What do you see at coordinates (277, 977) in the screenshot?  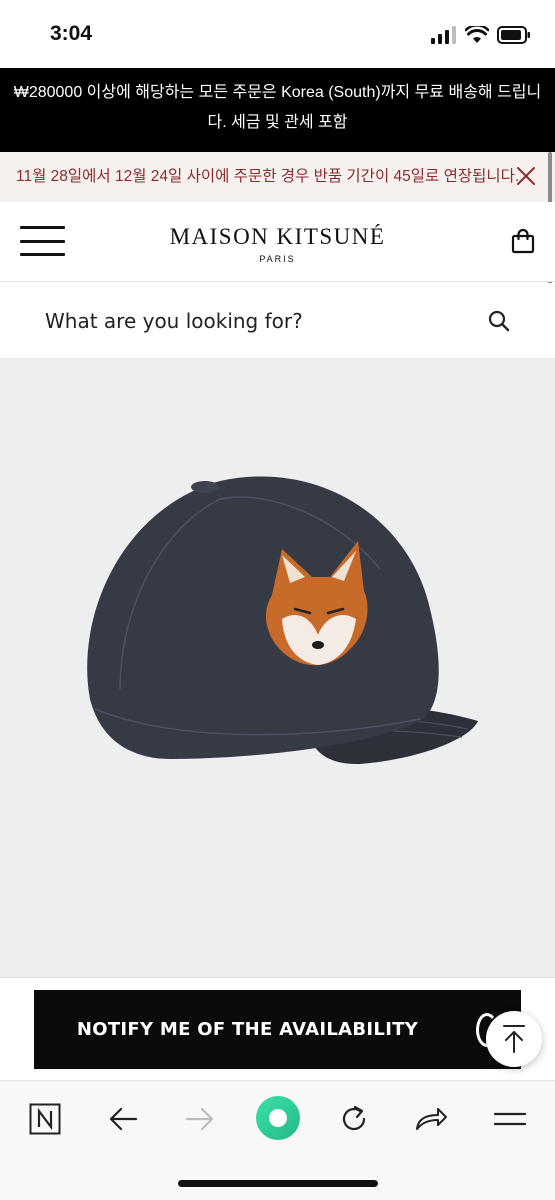 I see `divider` at bounding box center [277, 977].